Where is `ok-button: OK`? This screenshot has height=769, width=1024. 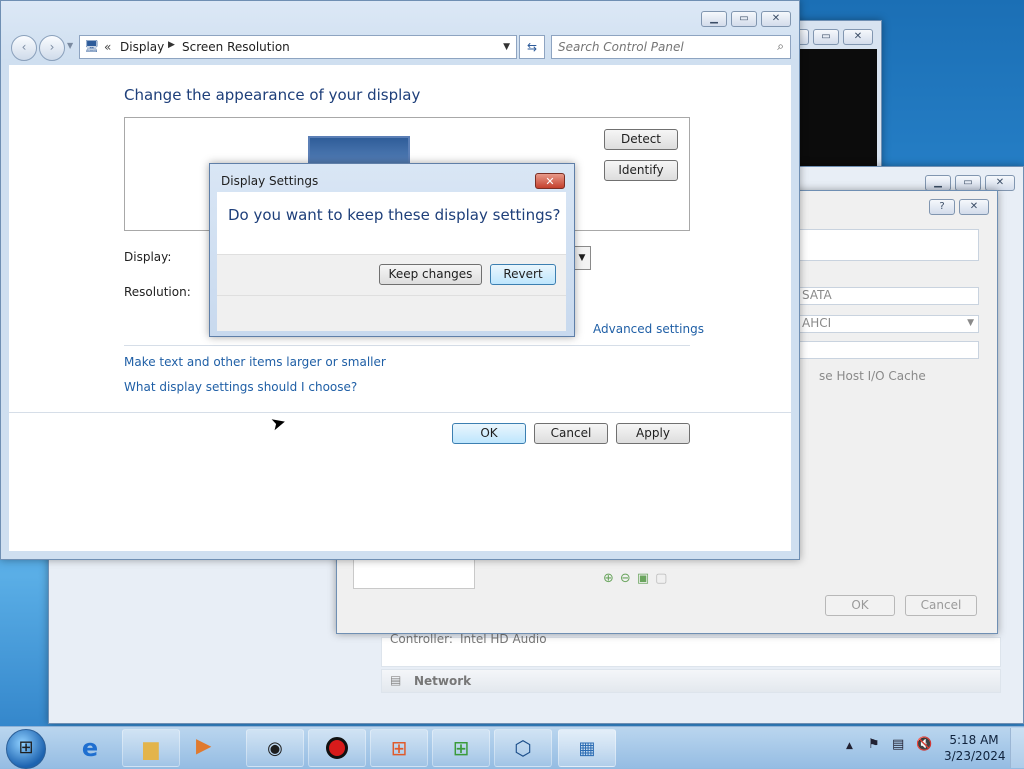 ok-button: OK is located at coordinates (489, 433).